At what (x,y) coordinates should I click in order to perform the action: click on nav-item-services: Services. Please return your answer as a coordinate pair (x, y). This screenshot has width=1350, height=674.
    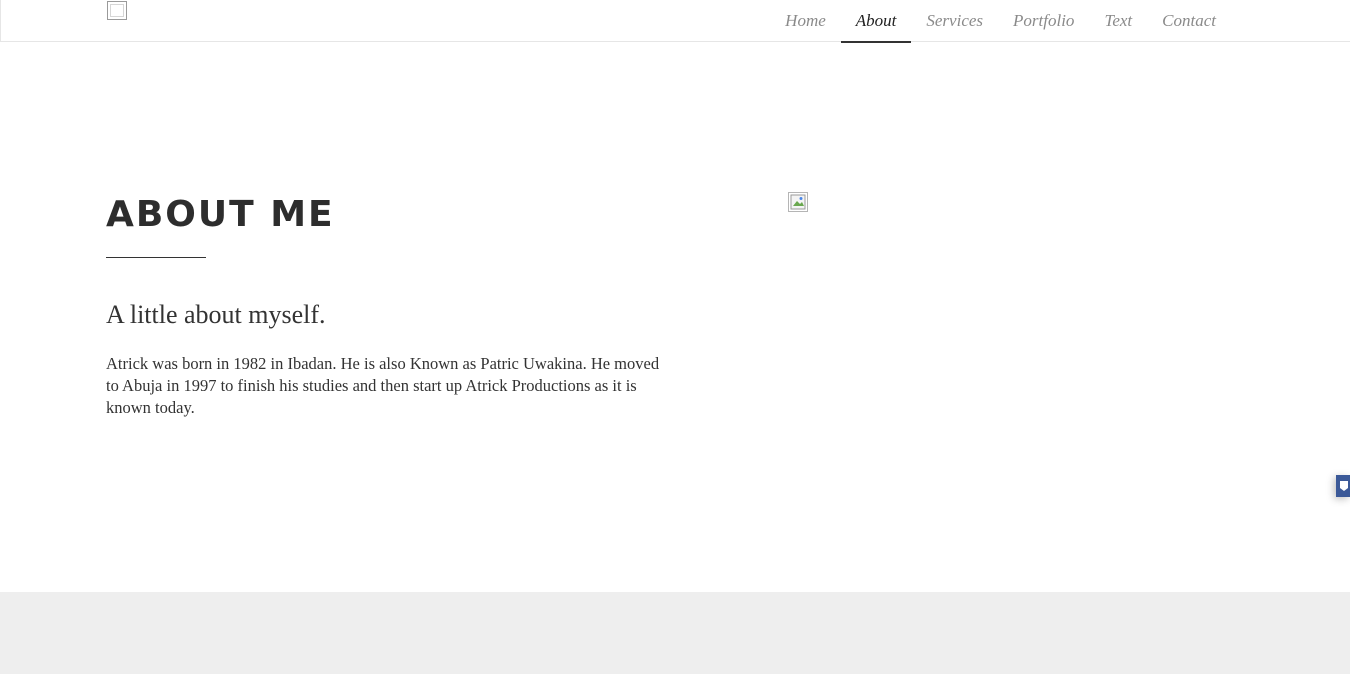
    Looking at the image, I should click on (954, 21).